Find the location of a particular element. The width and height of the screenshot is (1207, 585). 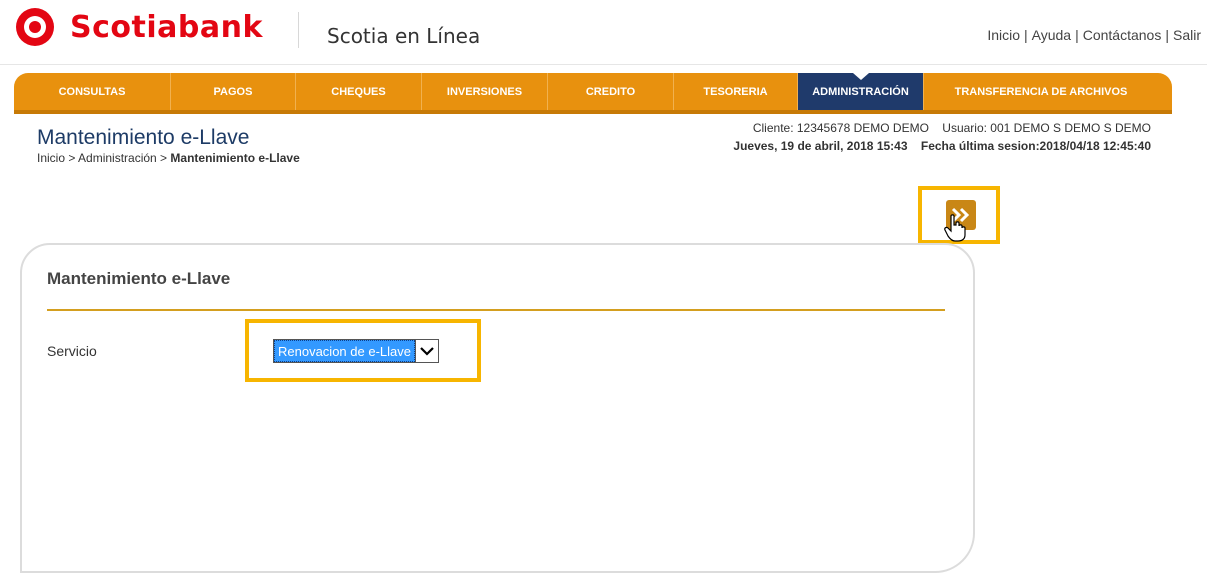

link-ayuda: Ayuda is located at coordinates (1051, 35).